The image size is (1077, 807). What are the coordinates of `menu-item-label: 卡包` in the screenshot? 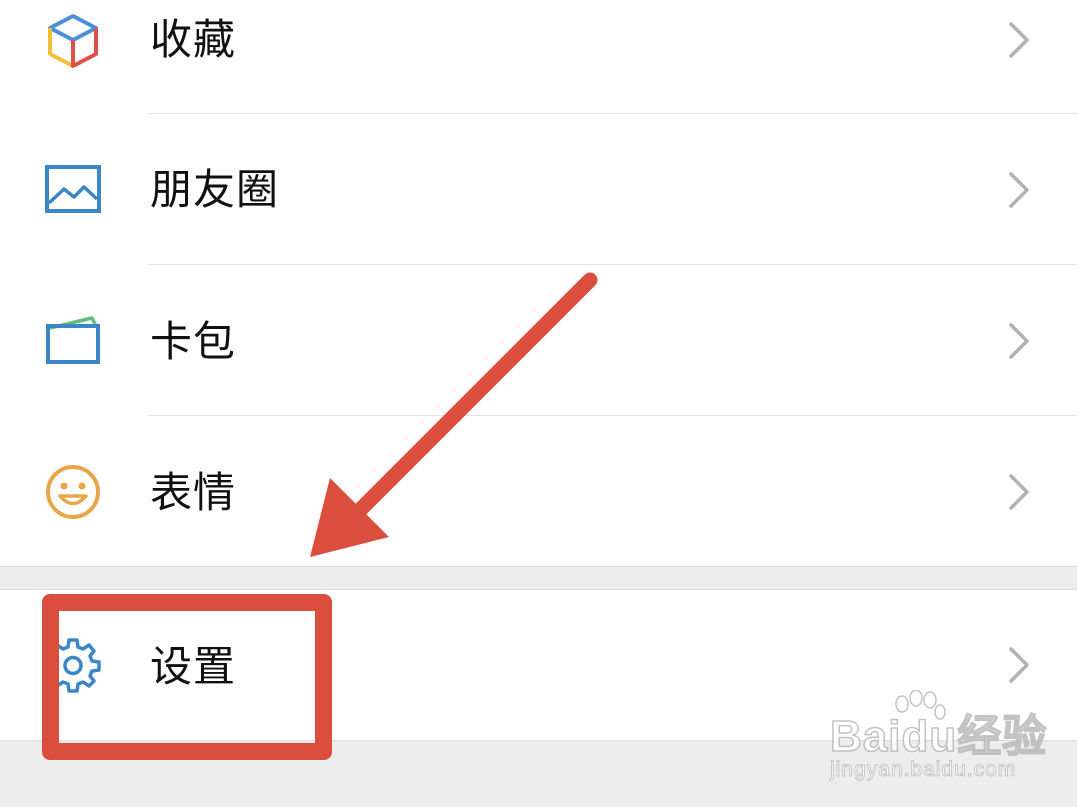 It's located at (193, 341).